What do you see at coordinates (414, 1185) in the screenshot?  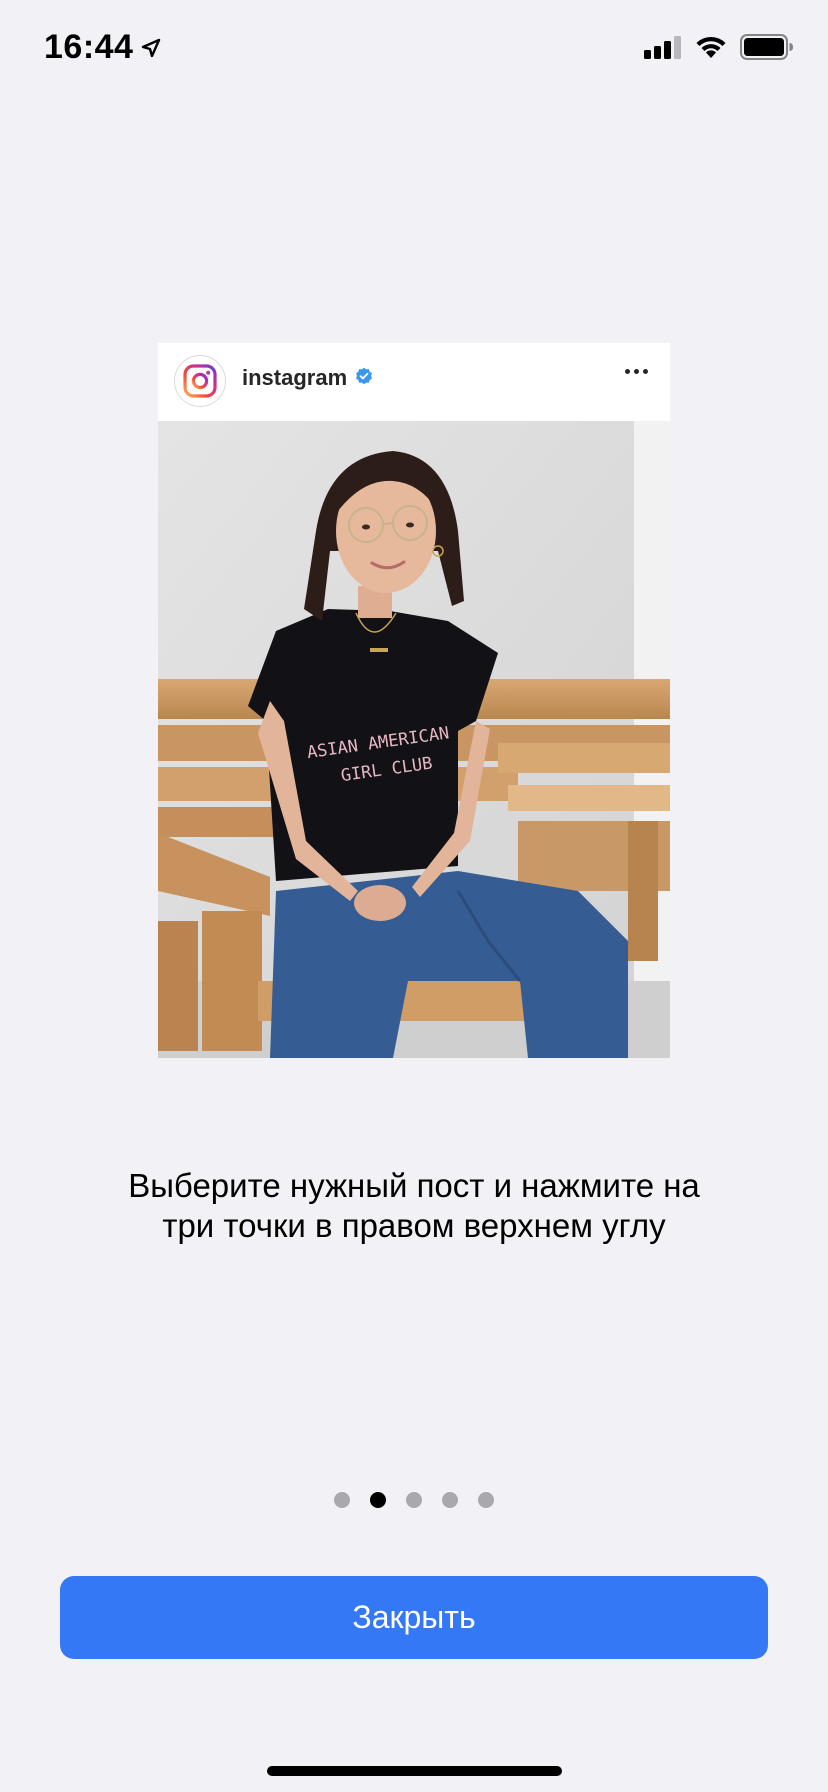 I see `instruction-line-1: Выберите нужный пост и нажмите на` at bounding box center [414, 1185].